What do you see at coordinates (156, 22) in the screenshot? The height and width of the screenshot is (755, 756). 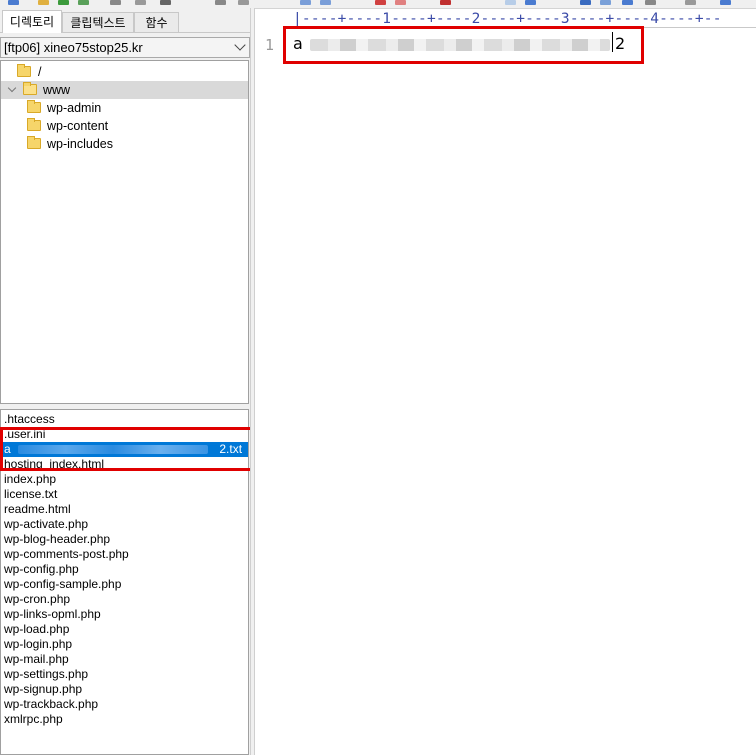 I see `tab-functions: 함수` at bounding box center [156, 22].